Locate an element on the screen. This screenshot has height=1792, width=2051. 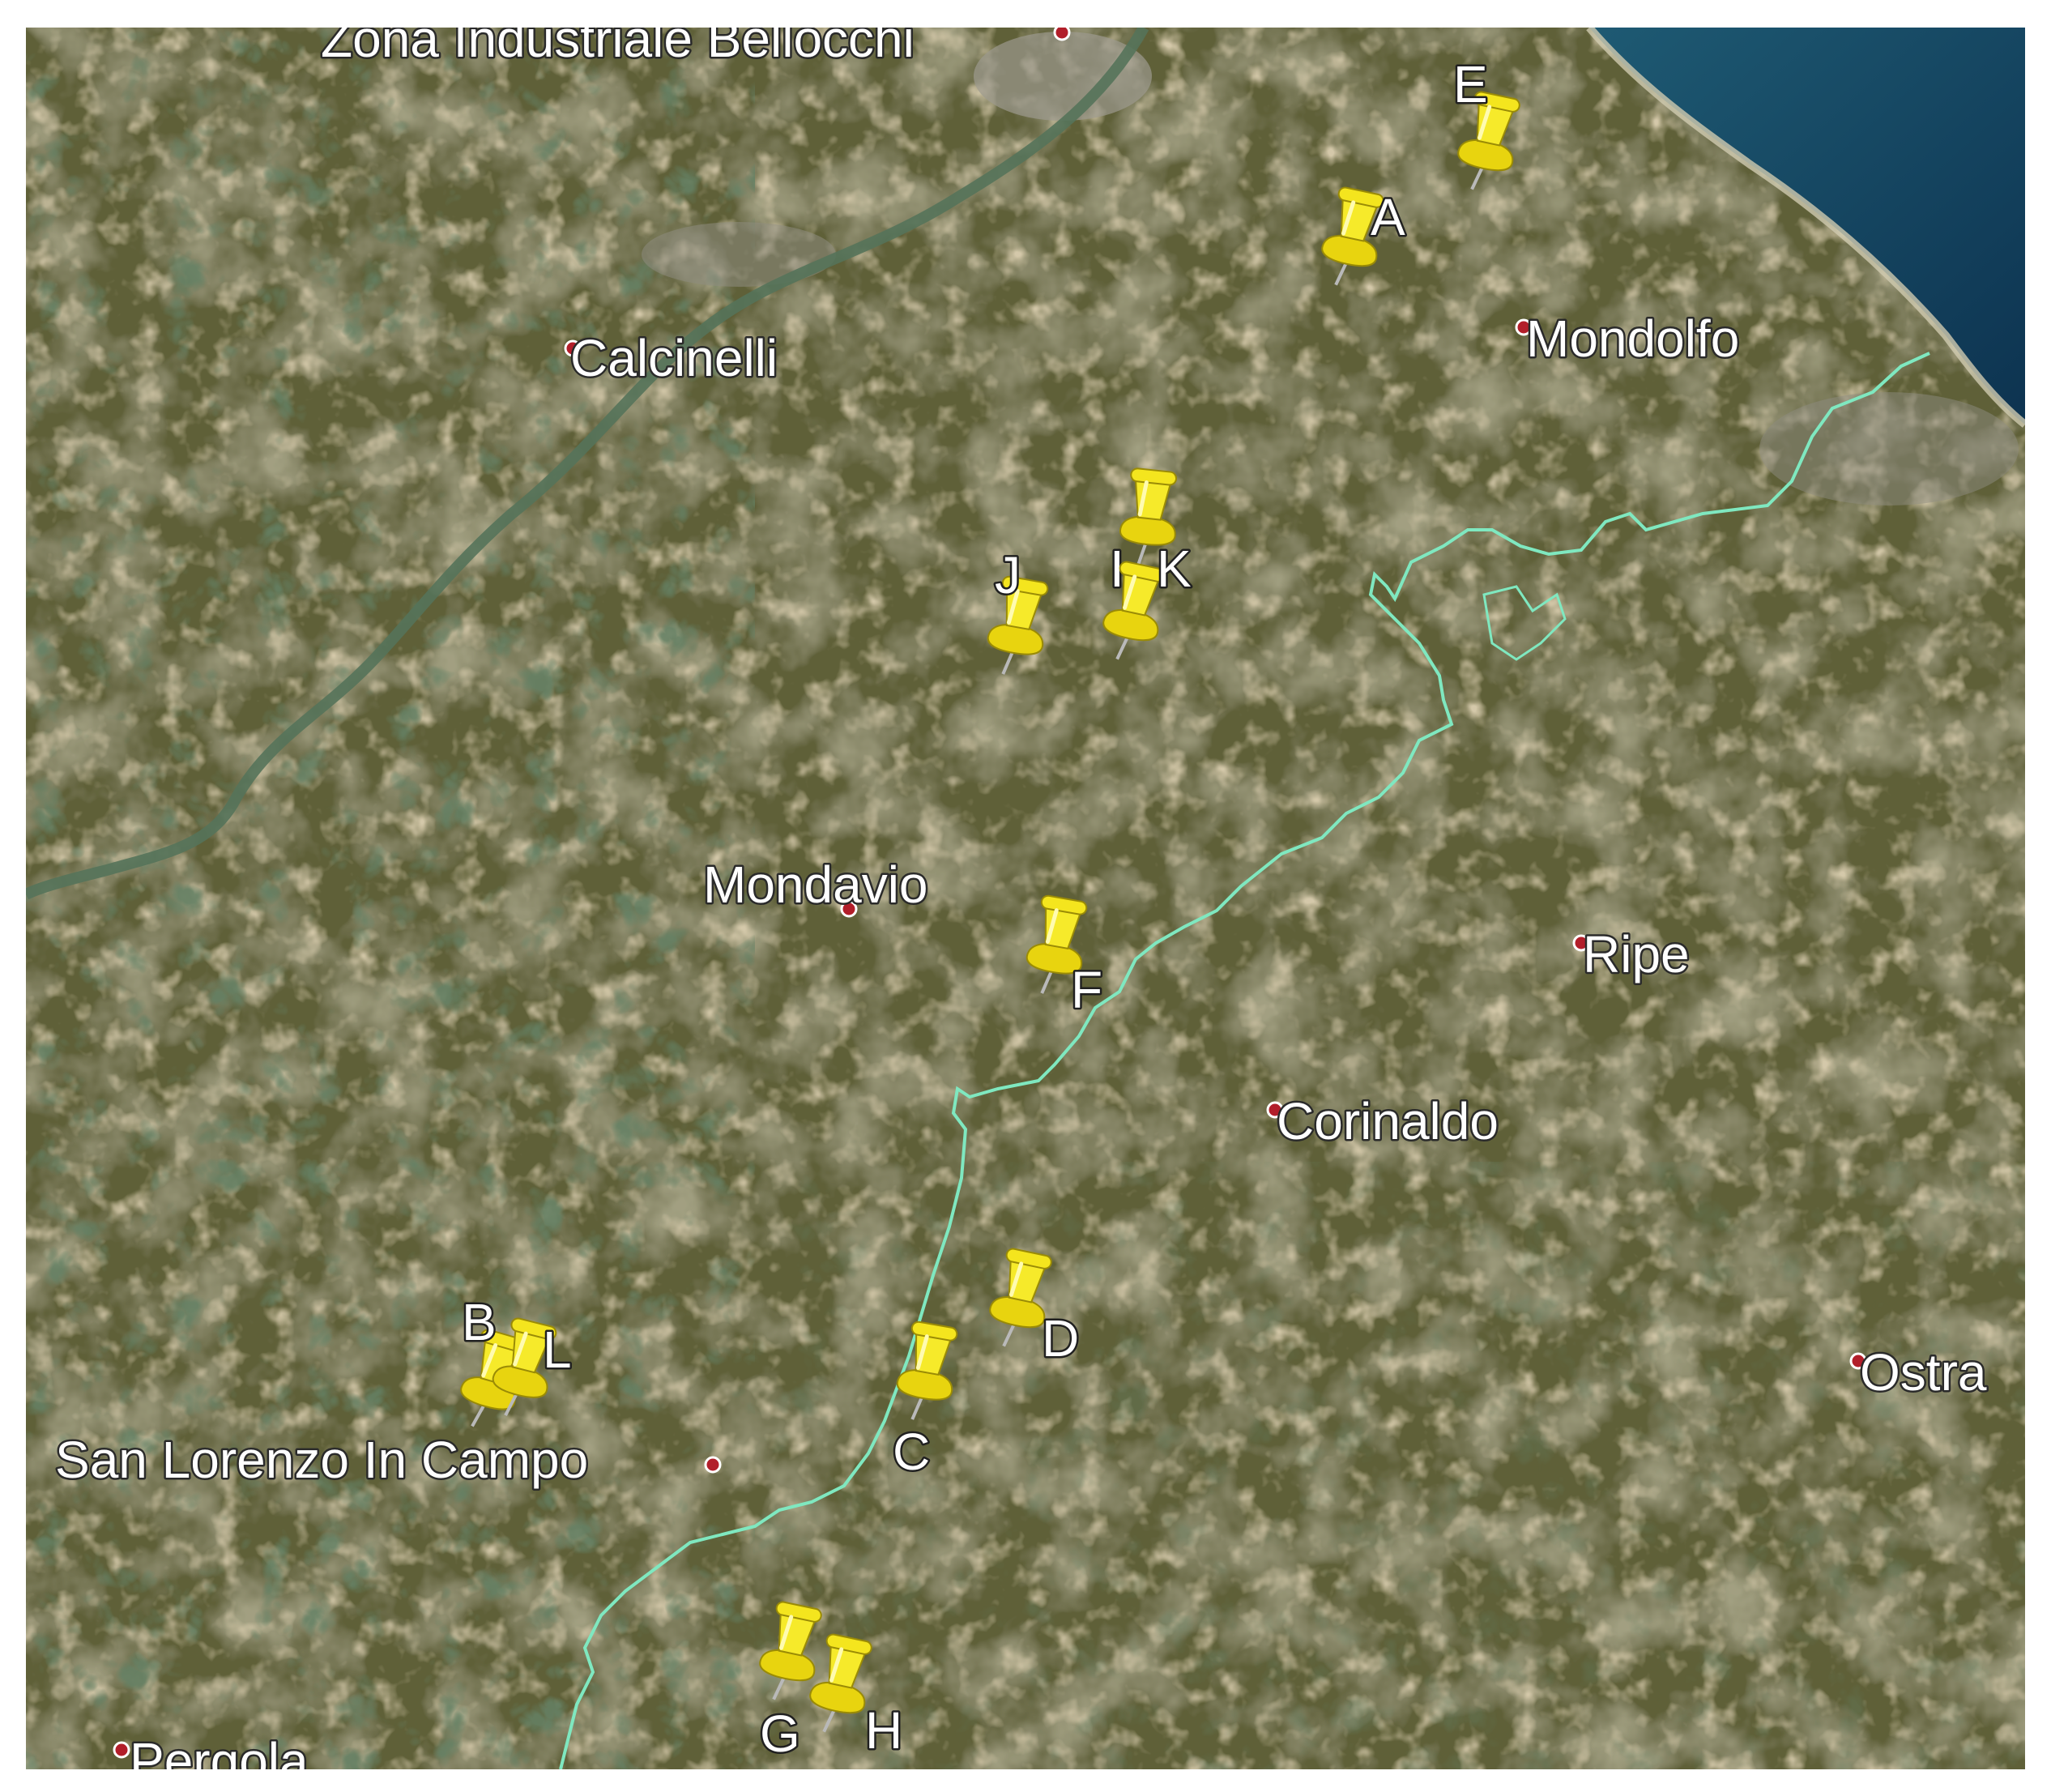
place-label: Ostra is located at coordinates (1924, 1372).